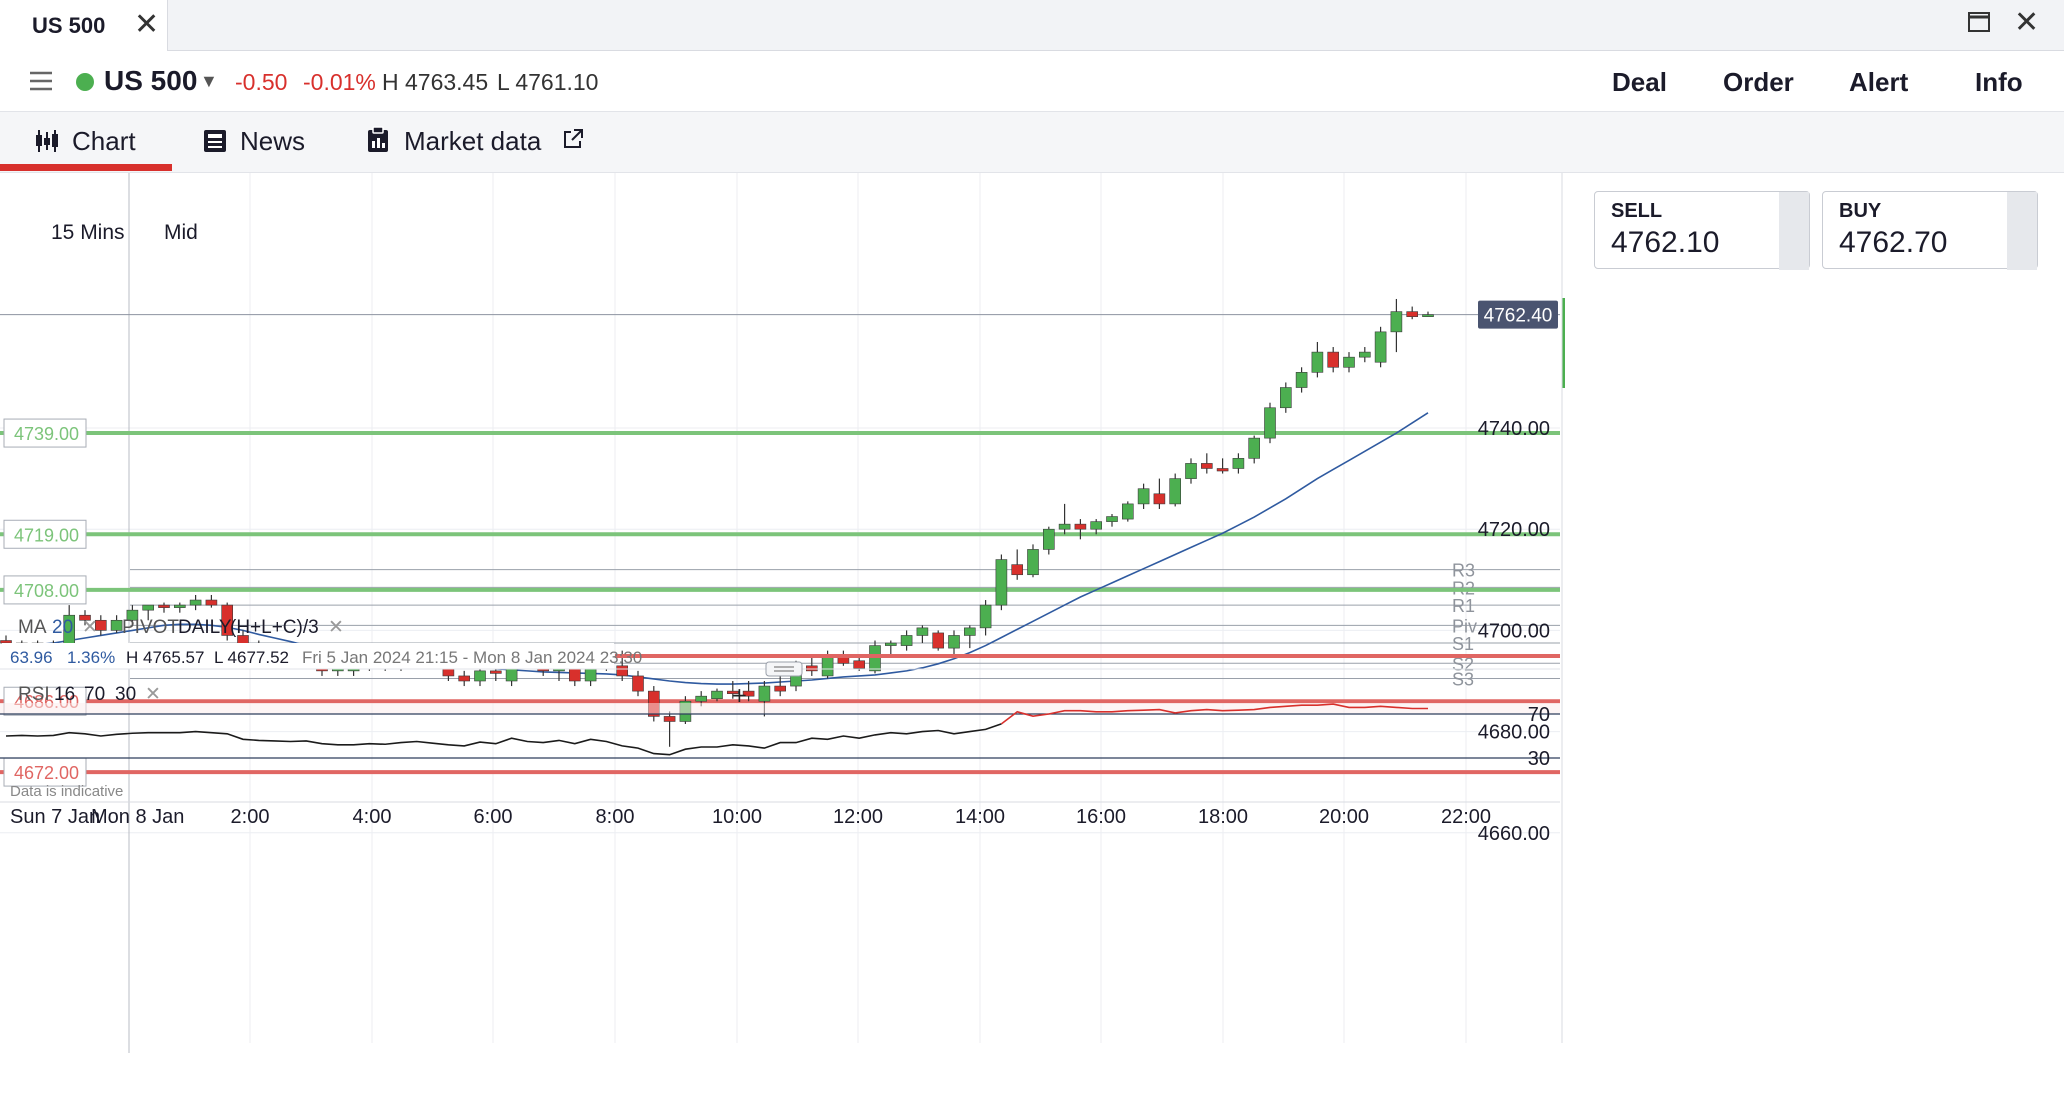  Describe the element at coordinates (90, 627) in the screenshot. I see `remove-ma-icon: ✕` at that location.